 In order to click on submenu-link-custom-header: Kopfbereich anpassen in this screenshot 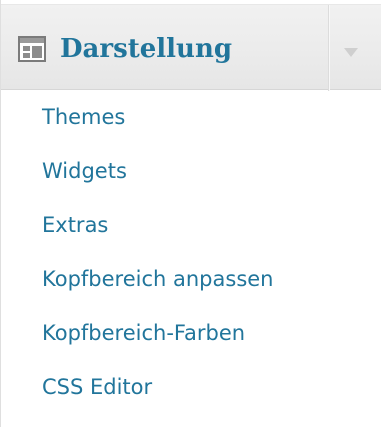, I will do `click(158, 279)`.